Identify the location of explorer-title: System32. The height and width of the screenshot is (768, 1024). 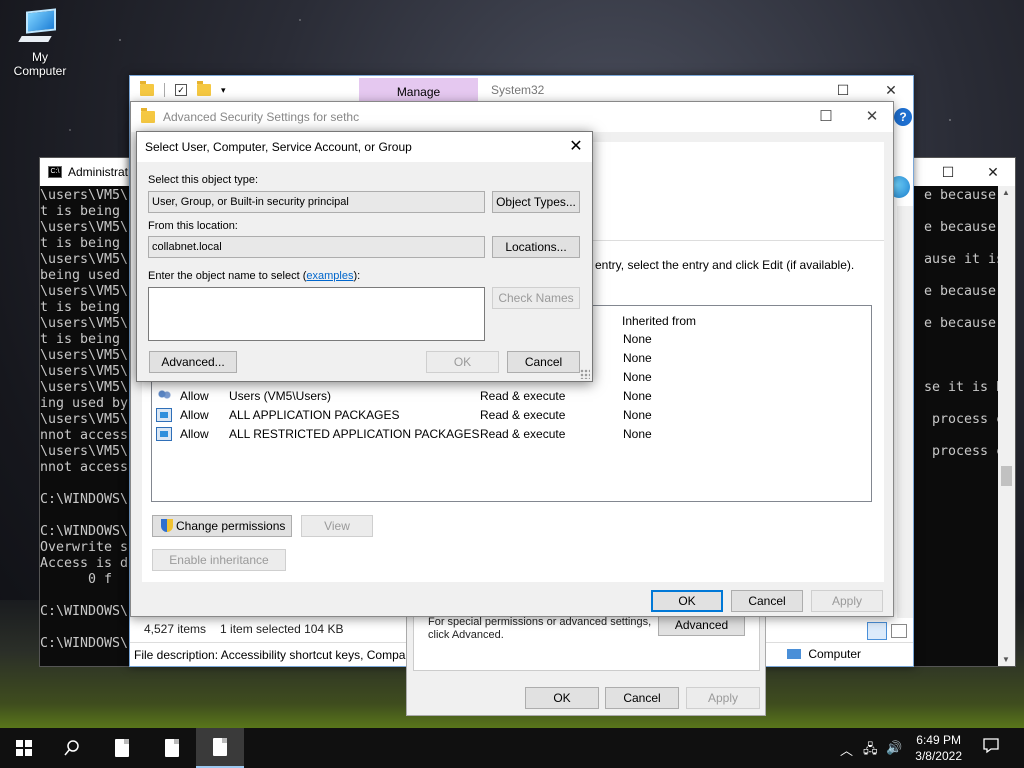
(518, 90).